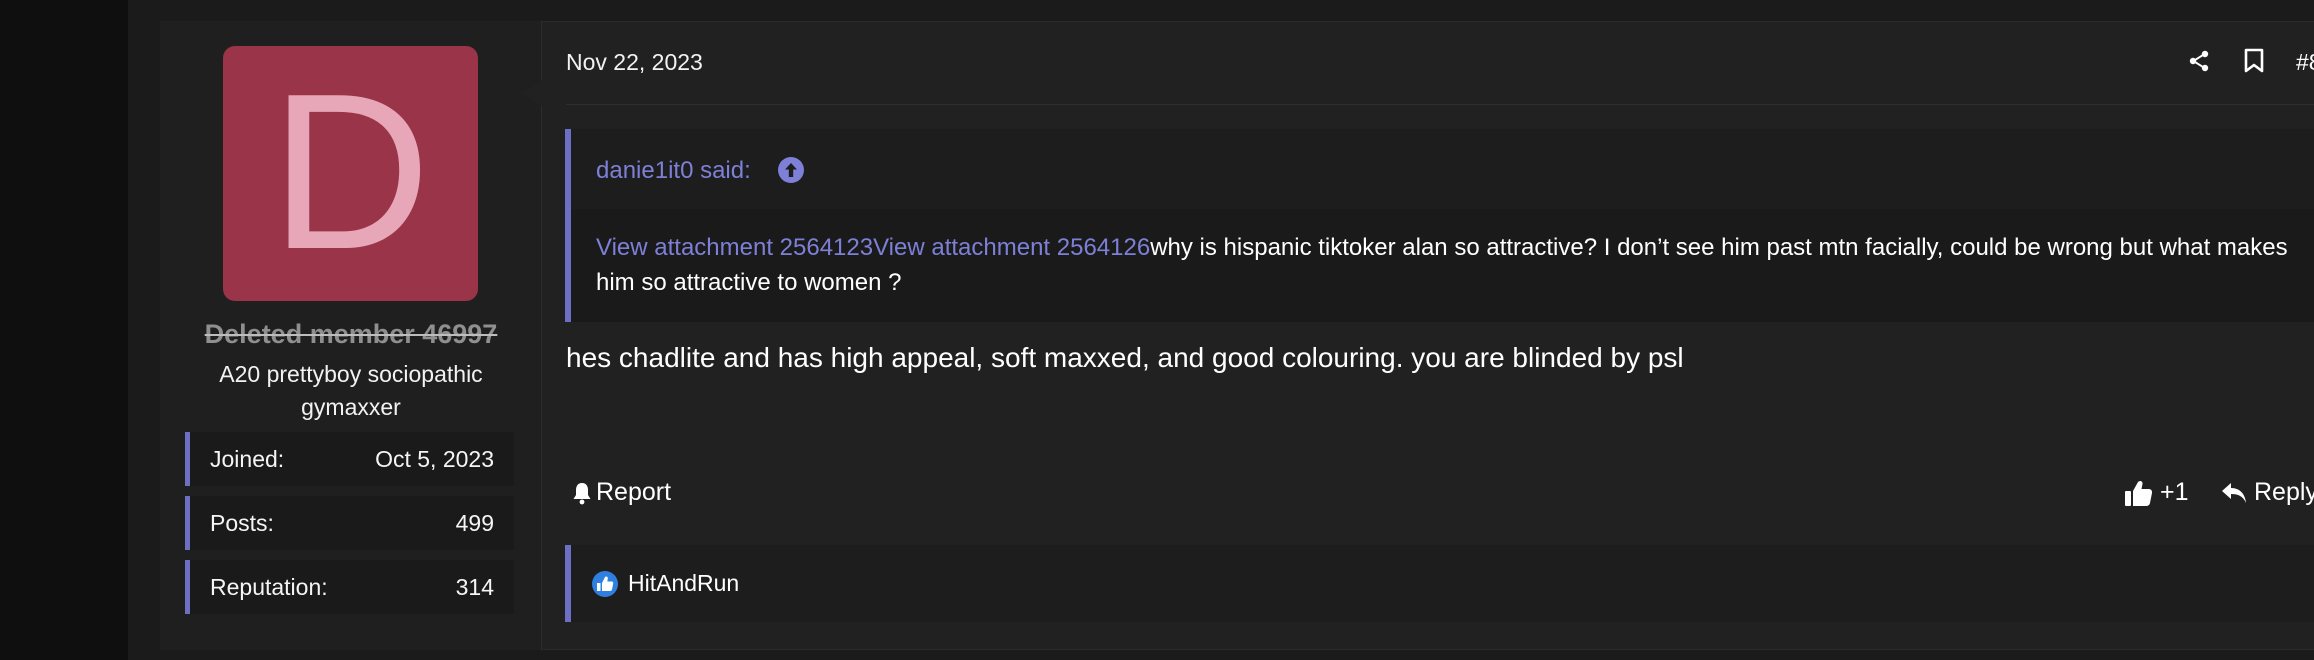 This screenshot has height=660, width=2314. I want to click on attachment-link: View attachment 2564123, so click(734, 247).